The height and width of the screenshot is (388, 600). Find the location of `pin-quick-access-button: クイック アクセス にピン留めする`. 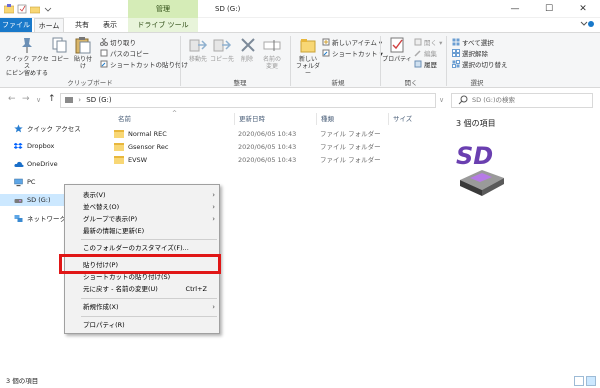

pin-quick-access-button: クイック アクセス にピン留めする is located at coordinates (27, 56).